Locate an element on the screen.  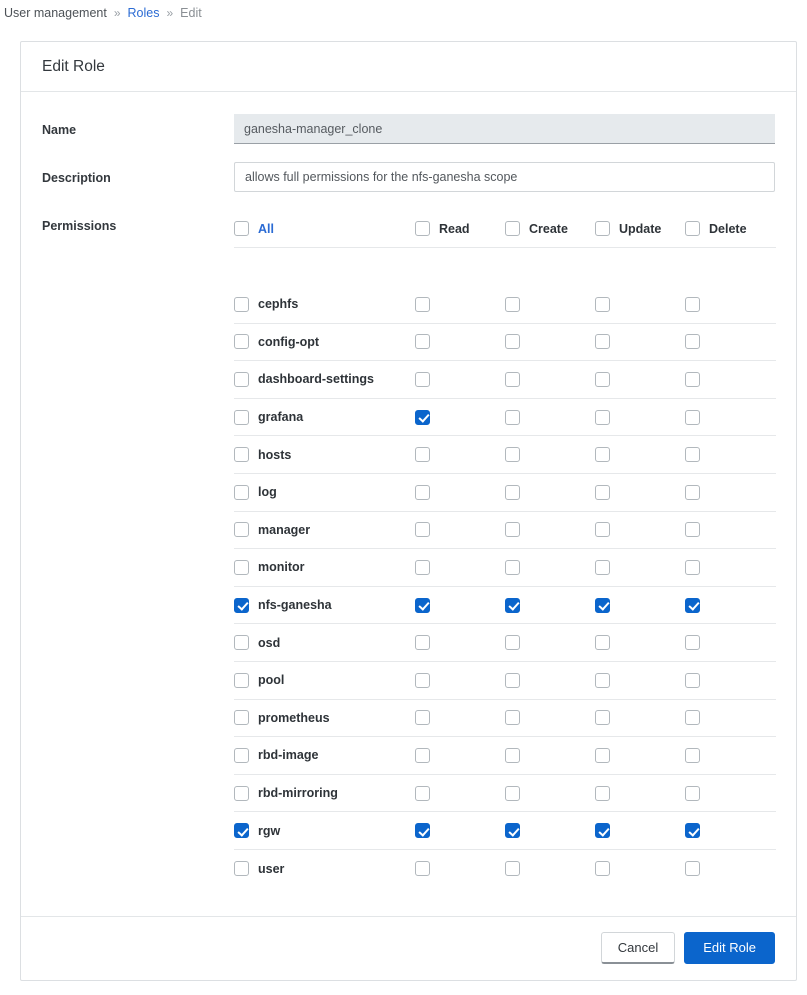
perm-cell-prometheus-create is located at coordinates (550, 718).